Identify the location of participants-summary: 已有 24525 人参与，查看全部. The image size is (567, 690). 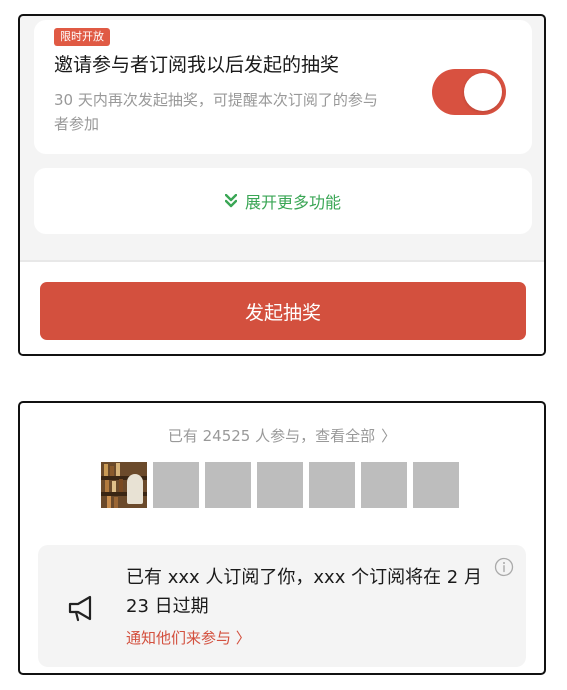
(271, 436).